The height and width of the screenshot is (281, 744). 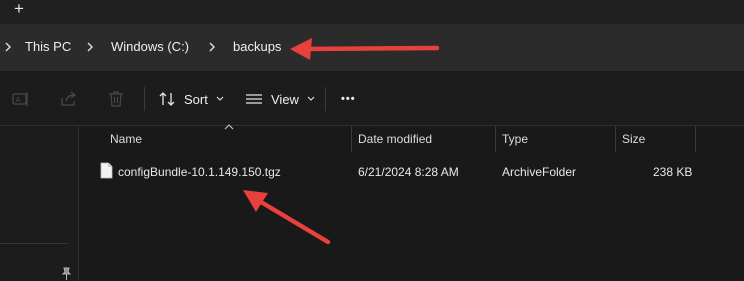 I want to click on file-size: 238 KB, so click(x=673, y=172).